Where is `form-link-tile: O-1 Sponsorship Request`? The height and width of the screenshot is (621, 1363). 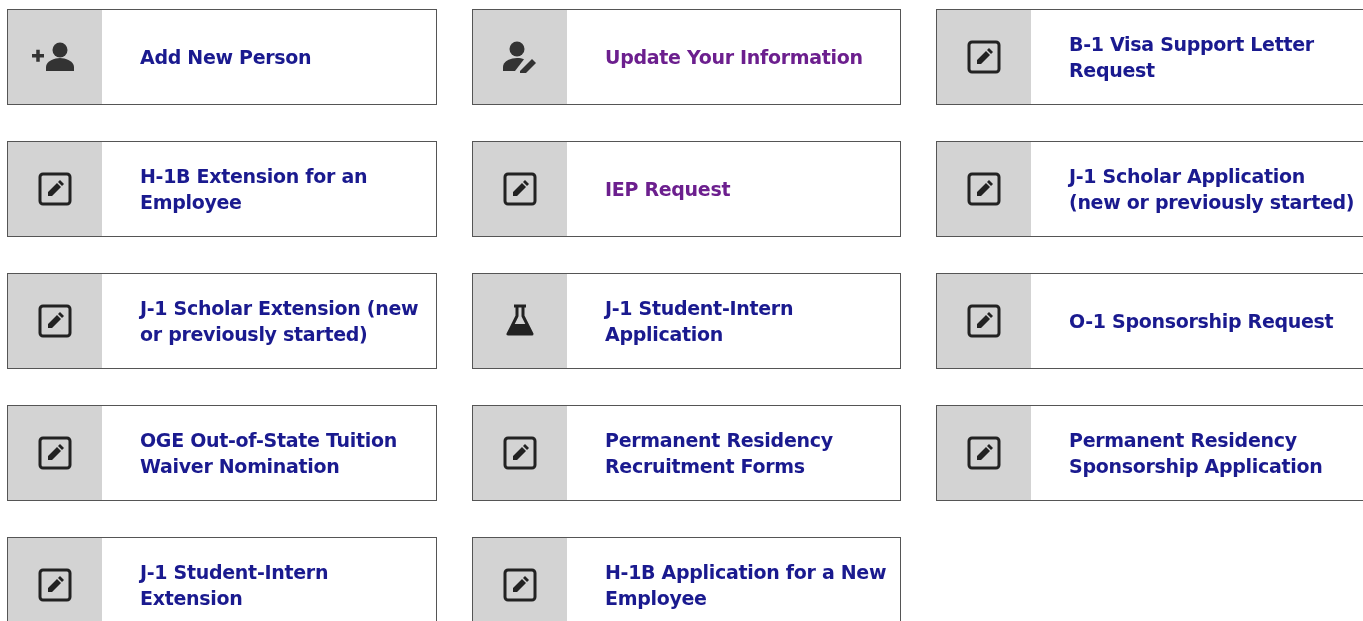
form-link-tile: O-1 Sponsorship Request is located at coordinates (1149, 321).